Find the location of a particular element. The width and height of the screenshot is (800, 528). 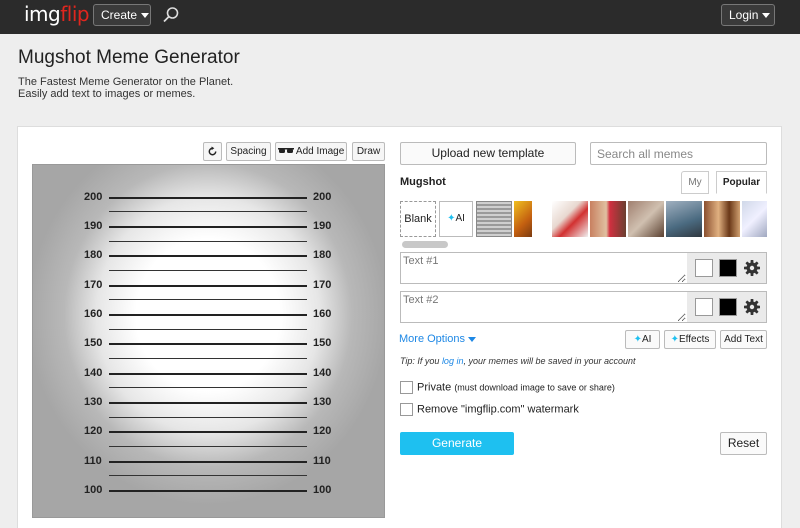

sparkle-icon: ✦ is located at coordinates (674, 339).